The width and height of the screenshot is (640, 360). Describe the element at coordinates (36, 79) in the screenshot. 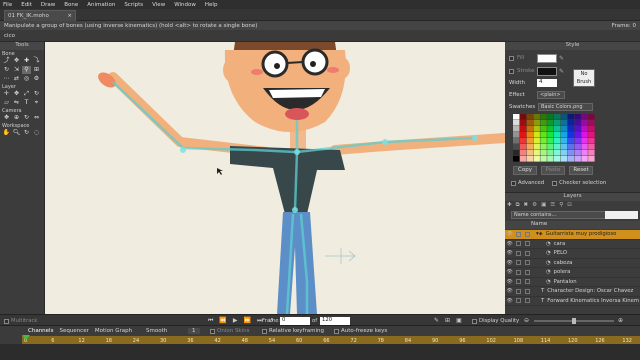

I see `bone-physics-tool-icon: ⚙` at that location.